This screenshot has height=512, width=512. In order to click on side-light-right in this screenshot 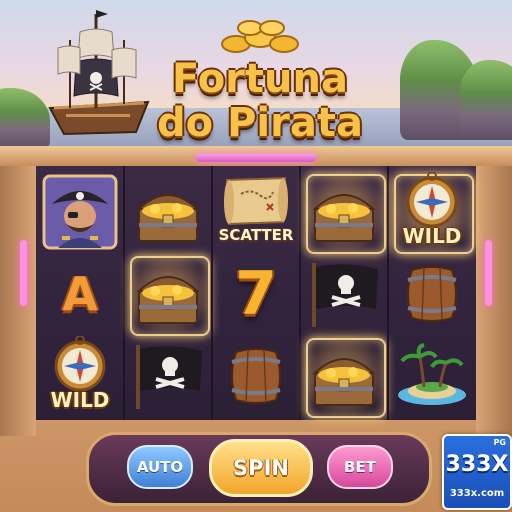, I will do `click(488, 273)`.